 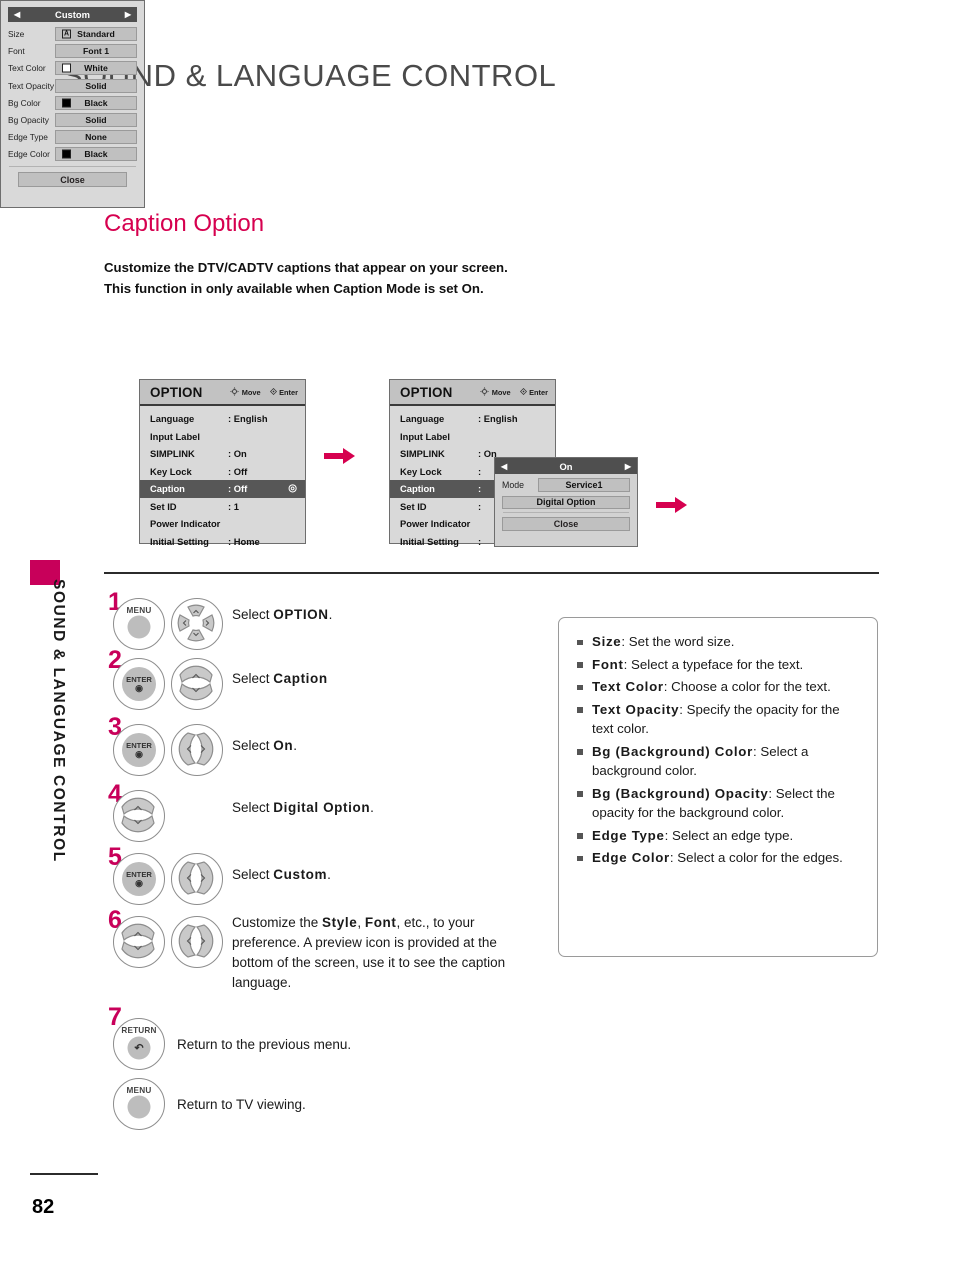 What do you see at coordinates (300, 874) in the screenshot?
I see `step-5-text-bold: Custom` at bounding box center [300, 874].